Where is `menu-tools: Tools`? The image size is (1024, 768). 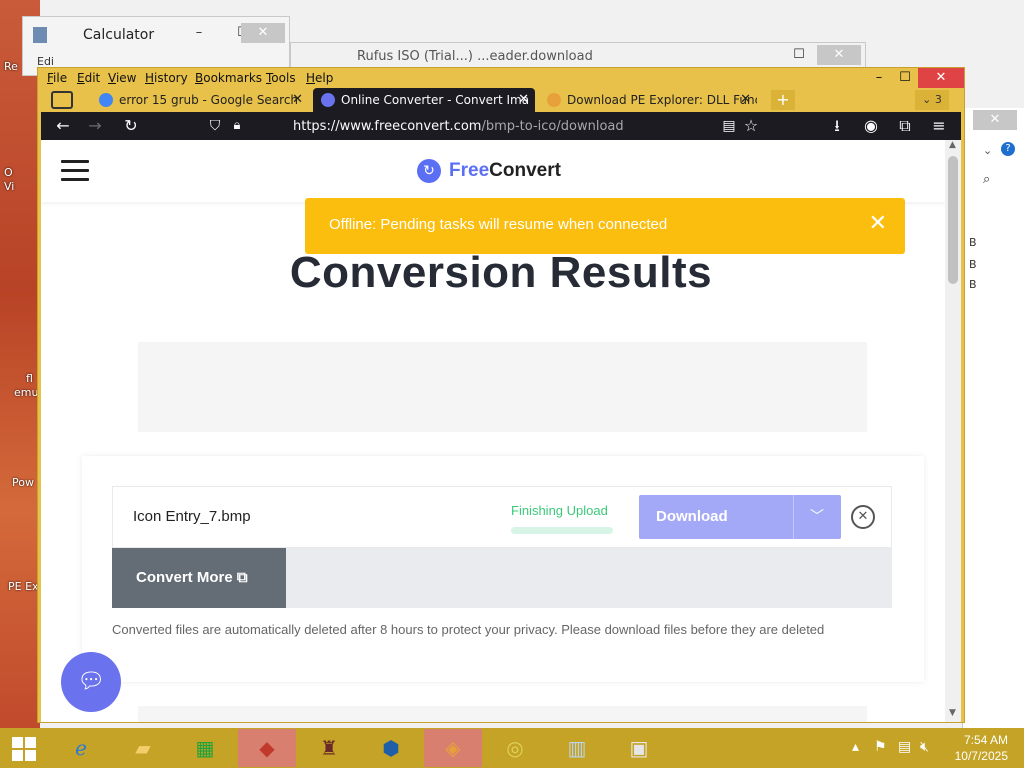 menu-tools: Tools is located at coordinates (281, 78).